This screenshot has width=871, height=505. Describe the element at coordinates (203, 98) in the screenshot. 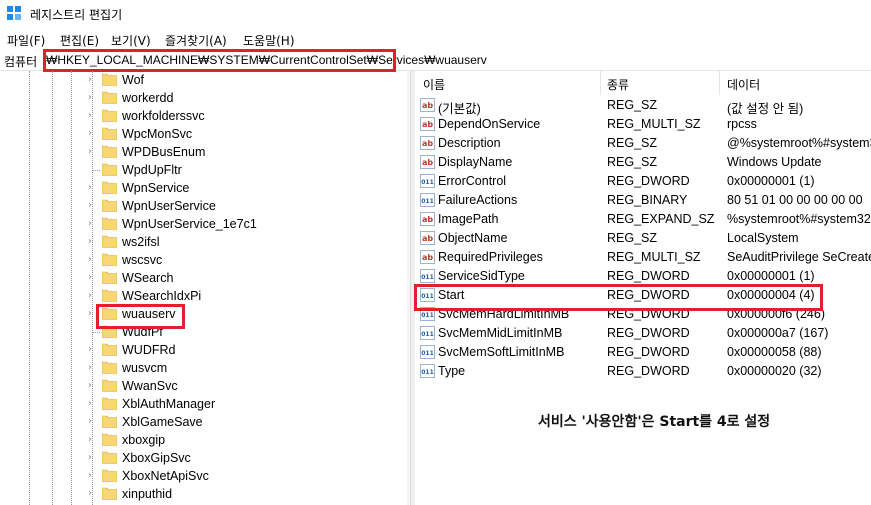

I see `tree-item: › workerdd` at that location.